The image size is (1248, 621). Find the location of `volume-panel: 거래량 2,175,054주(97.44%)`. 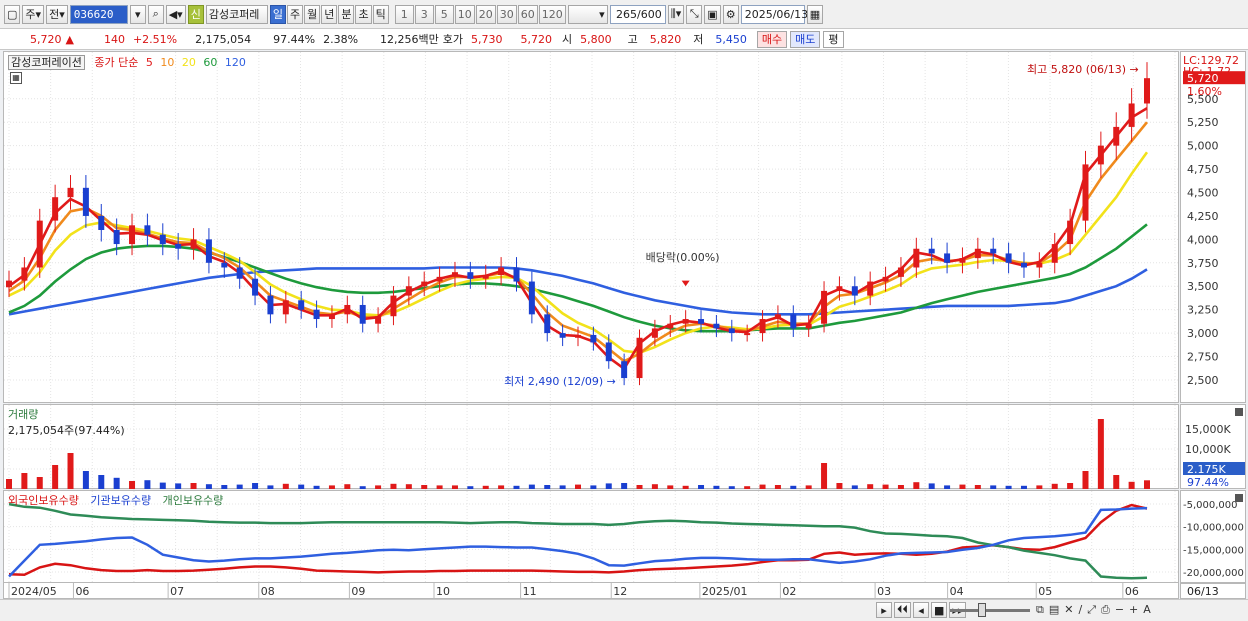

volume-panel: 거래량 2,175,054주(97.44%) is located at coordinates (591, 447).